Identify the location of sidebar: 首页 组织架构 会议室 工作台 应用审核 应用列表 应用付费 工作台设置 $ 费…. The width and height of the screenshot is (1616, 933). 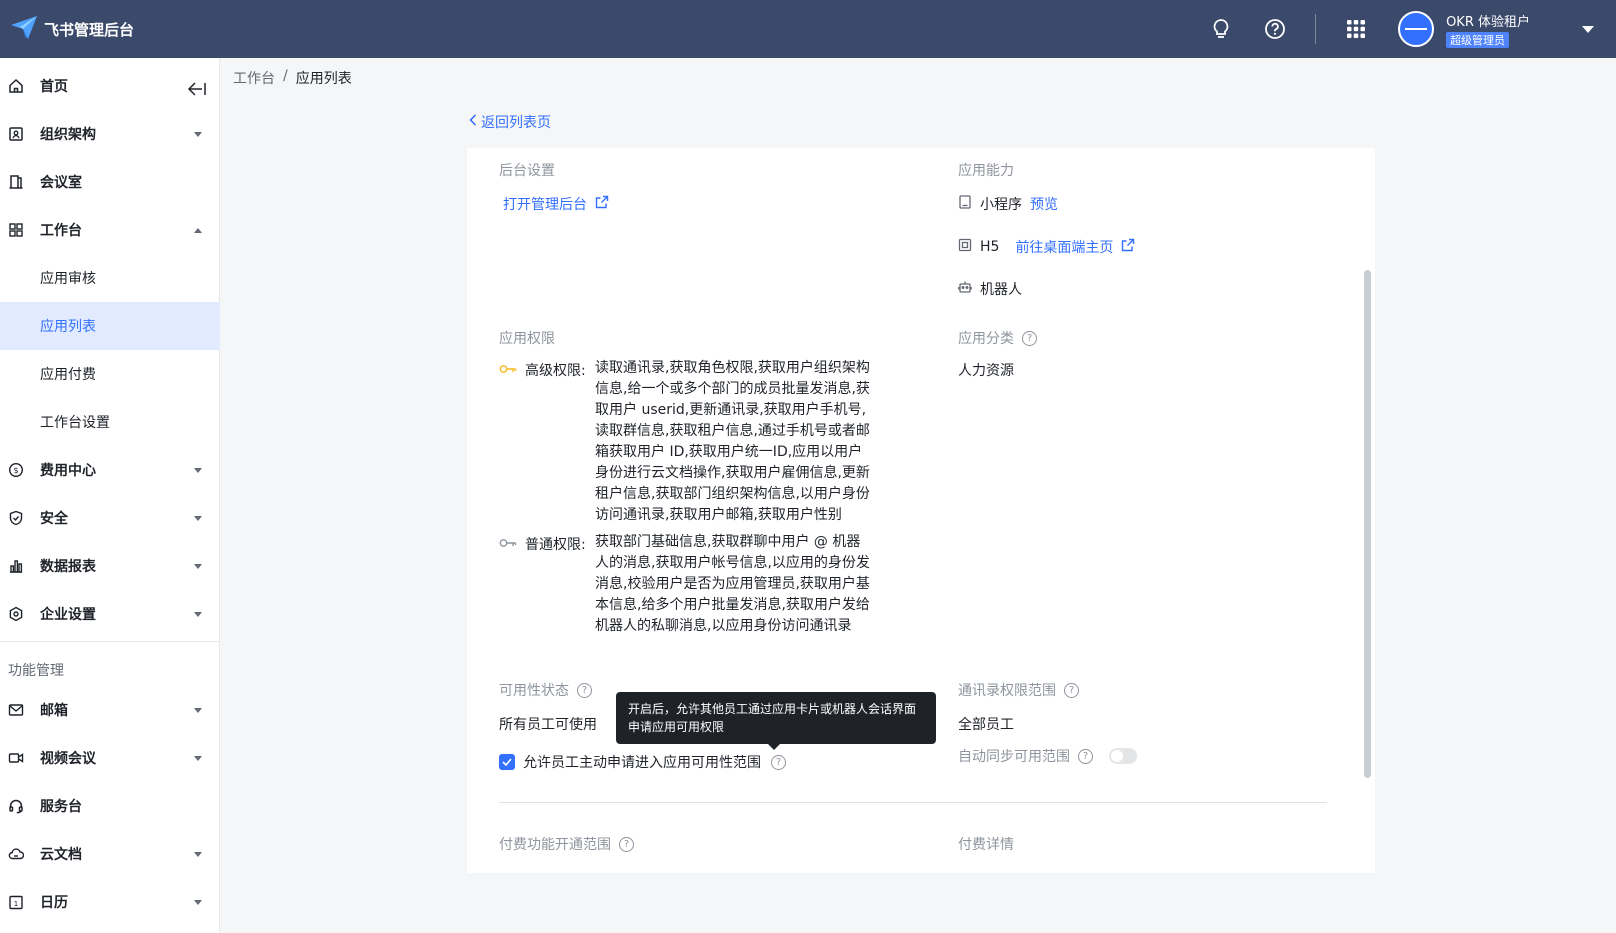
(110, 495).